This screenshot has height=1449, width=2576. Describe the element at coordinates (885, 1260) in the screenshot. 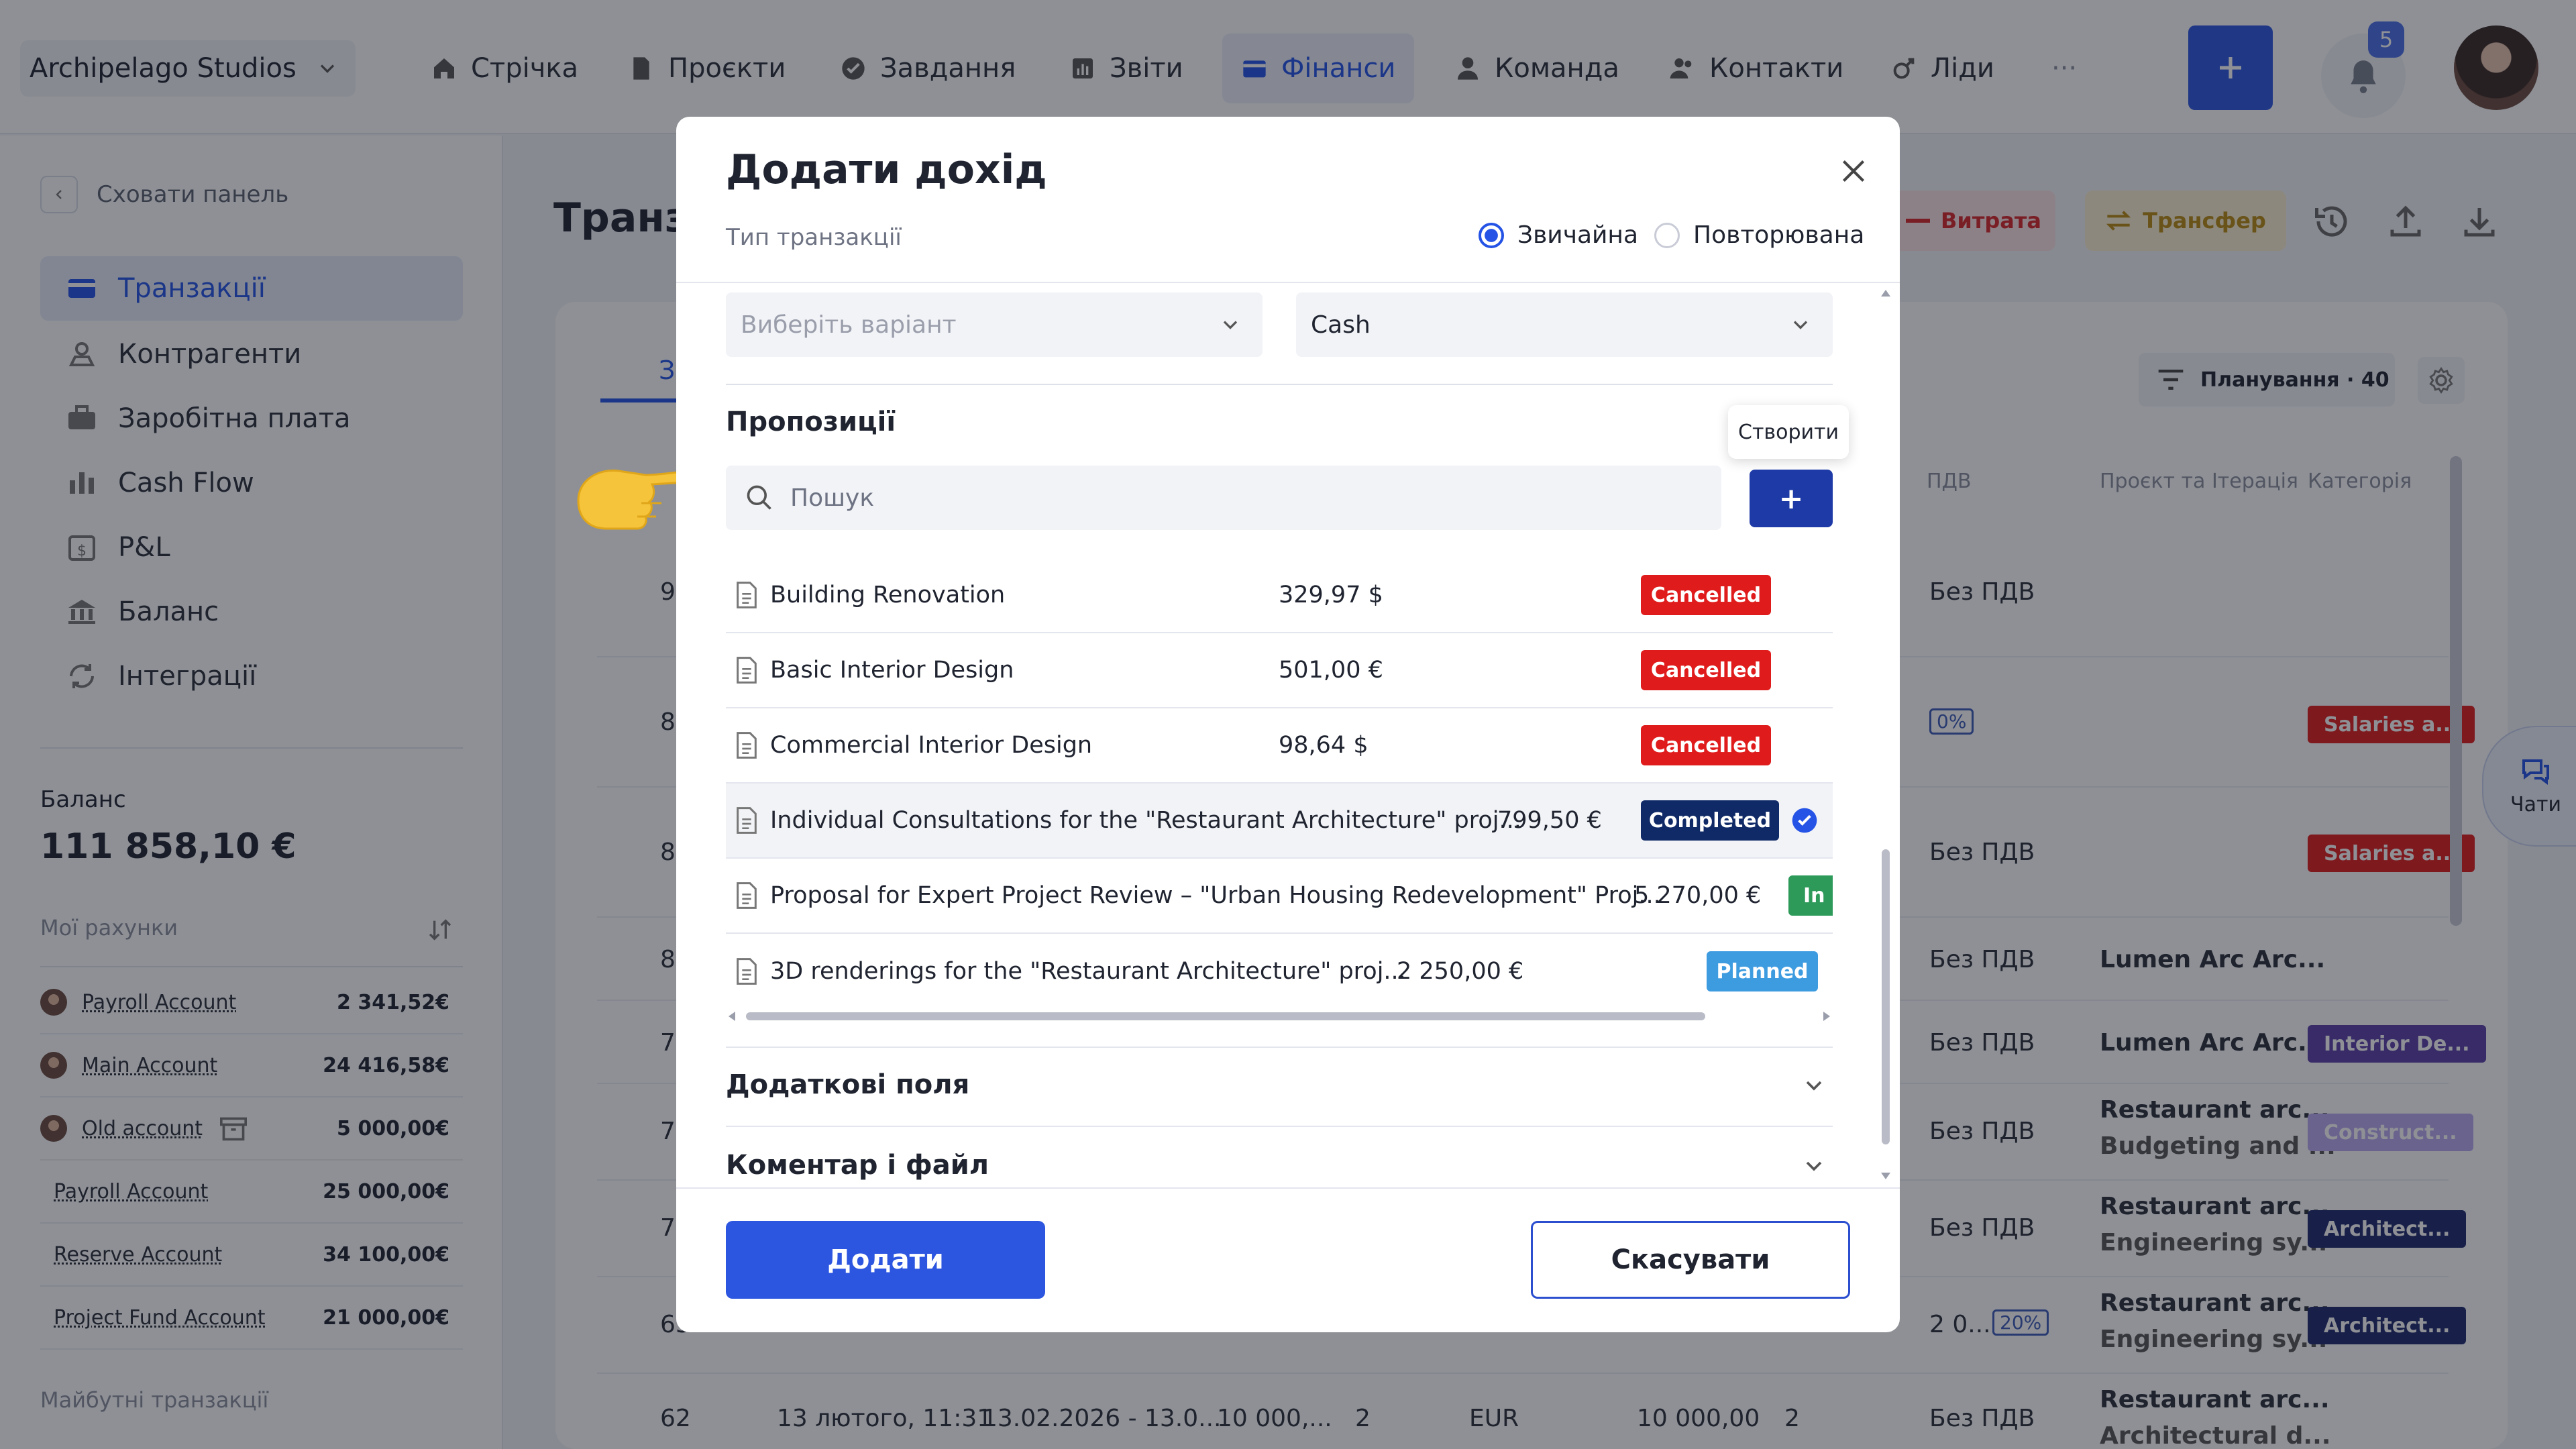

I see `submit-add-button: Додати` at that location.